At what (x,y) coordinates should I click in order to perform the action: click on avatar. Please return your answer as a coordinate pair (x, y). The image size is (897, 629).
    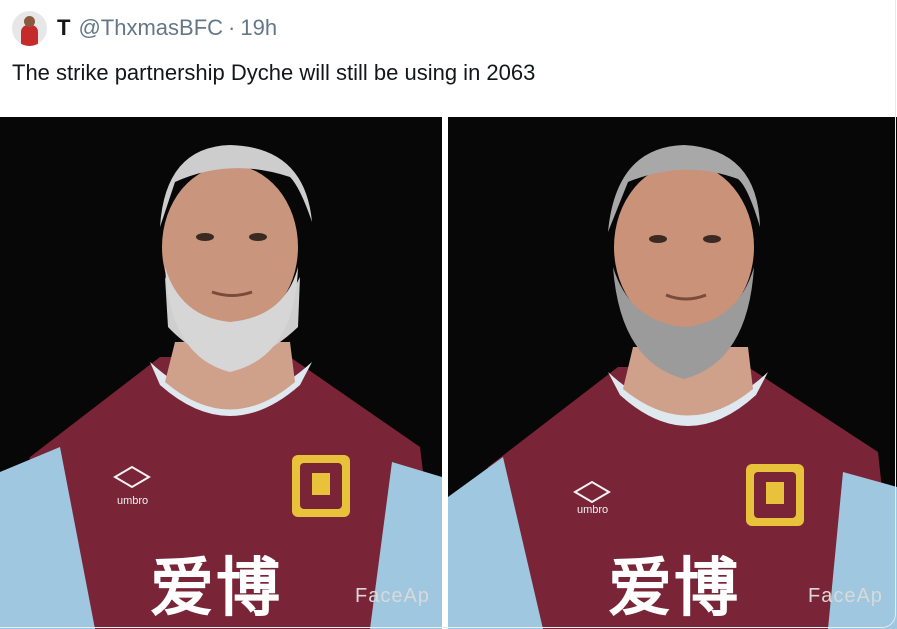
    Looking at the image, I should click on (29, 28).